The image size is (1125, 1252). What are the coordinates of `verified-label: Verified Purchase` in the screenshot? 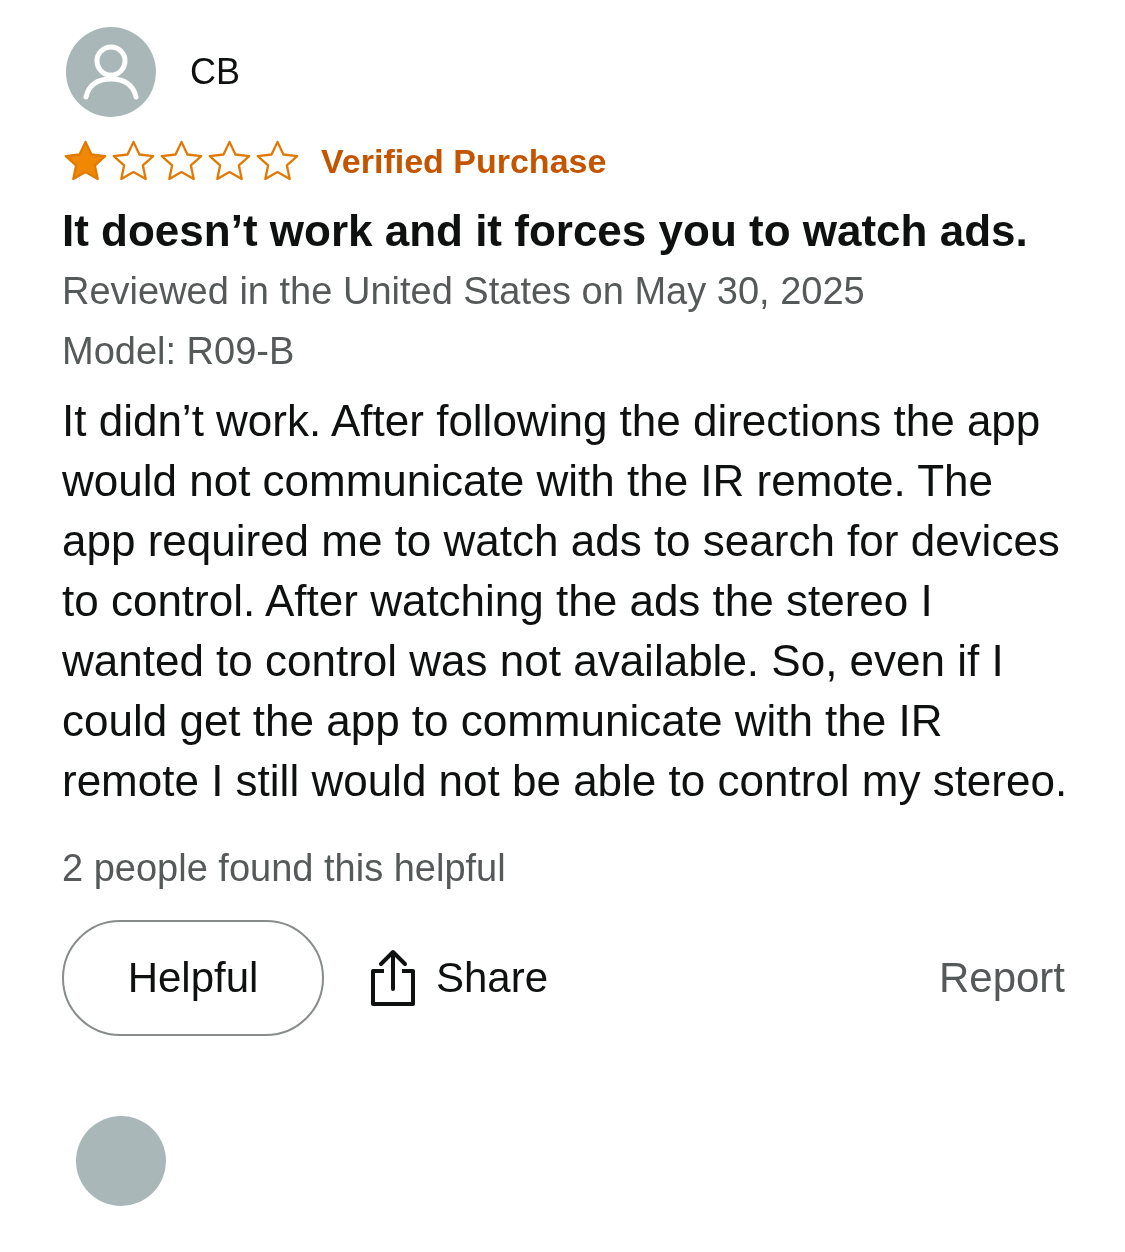 It's located at (464, 161).